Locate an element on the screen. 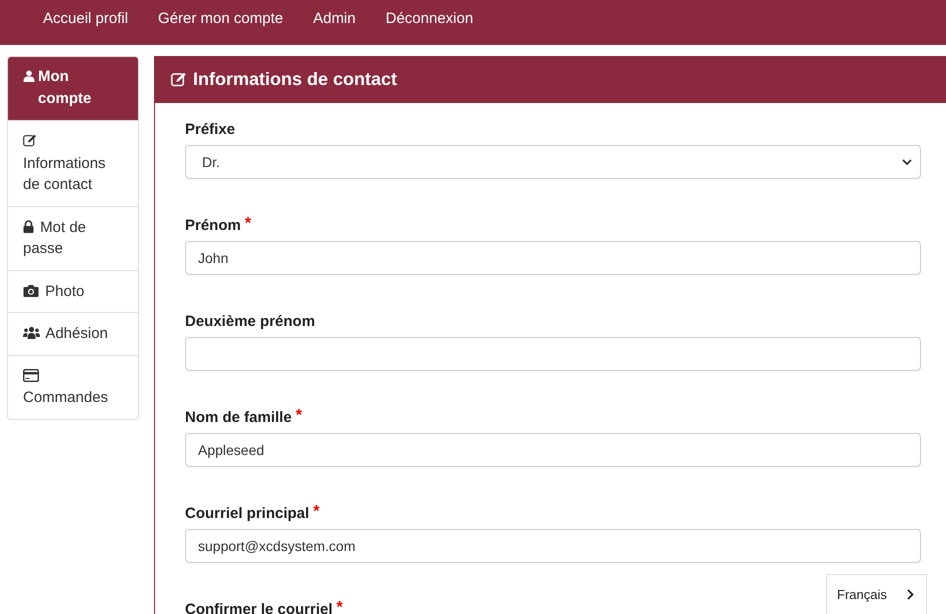 This screenshot has width=946, height=614. nav-link: Déconnexion is located at coordinates (430, 18).